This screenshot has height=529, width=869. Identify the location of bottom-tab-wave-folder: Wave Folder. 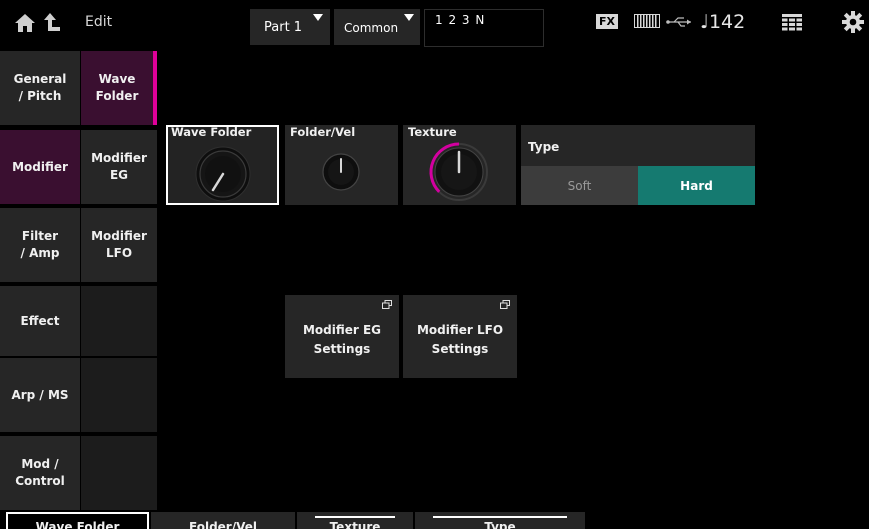
(77, 520).